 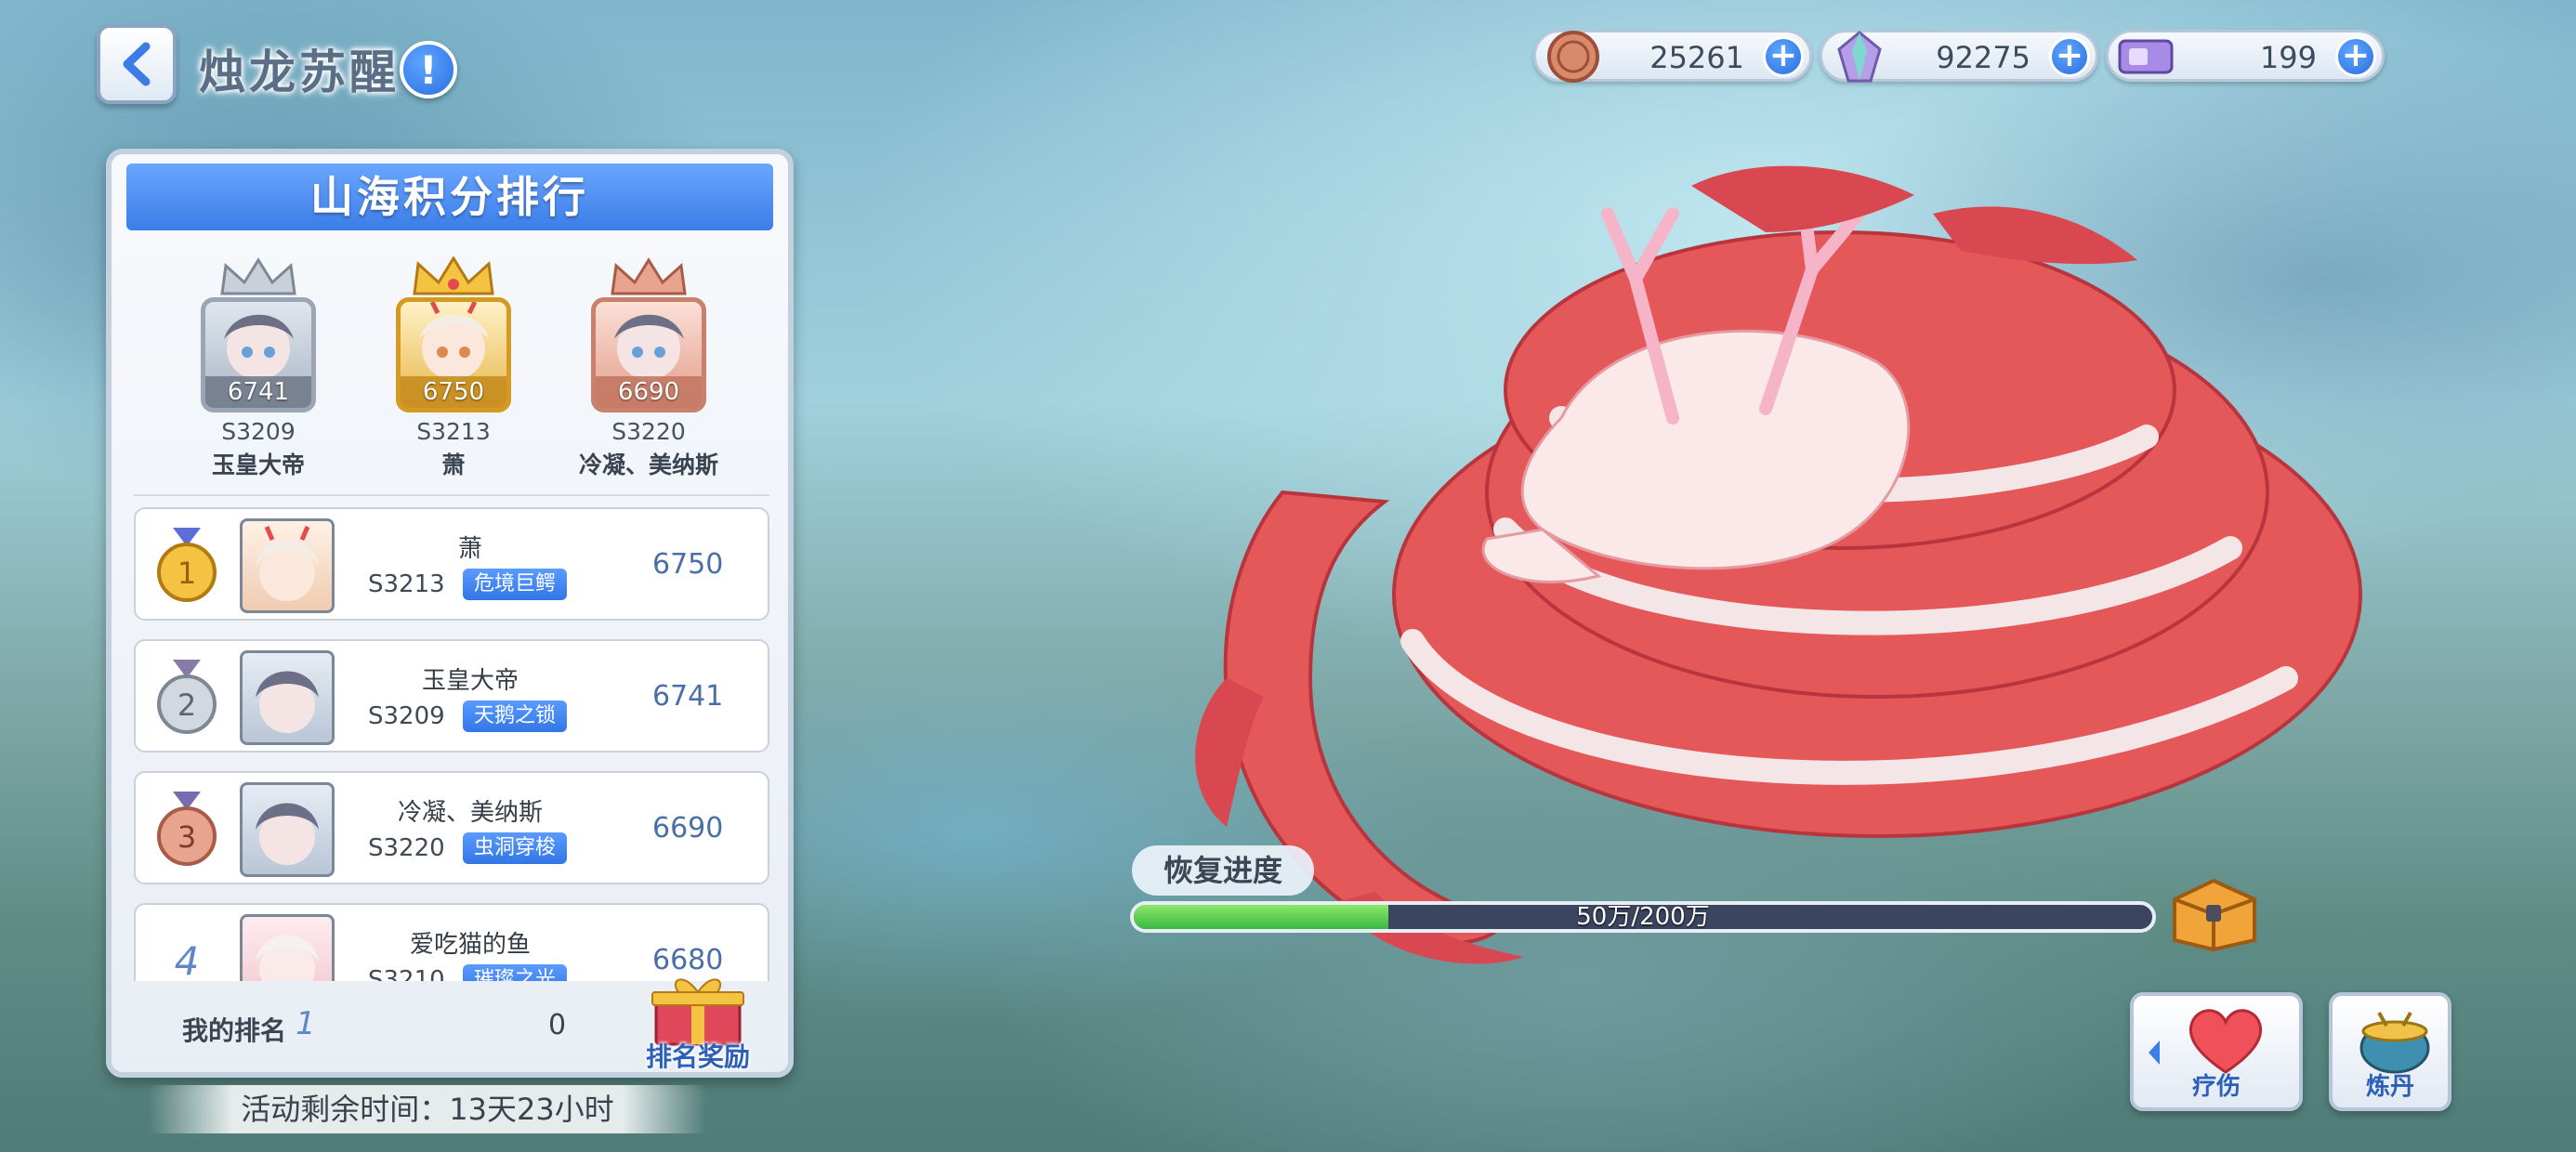 I want to click on svg-text: 3, so click(x=186, y=837).